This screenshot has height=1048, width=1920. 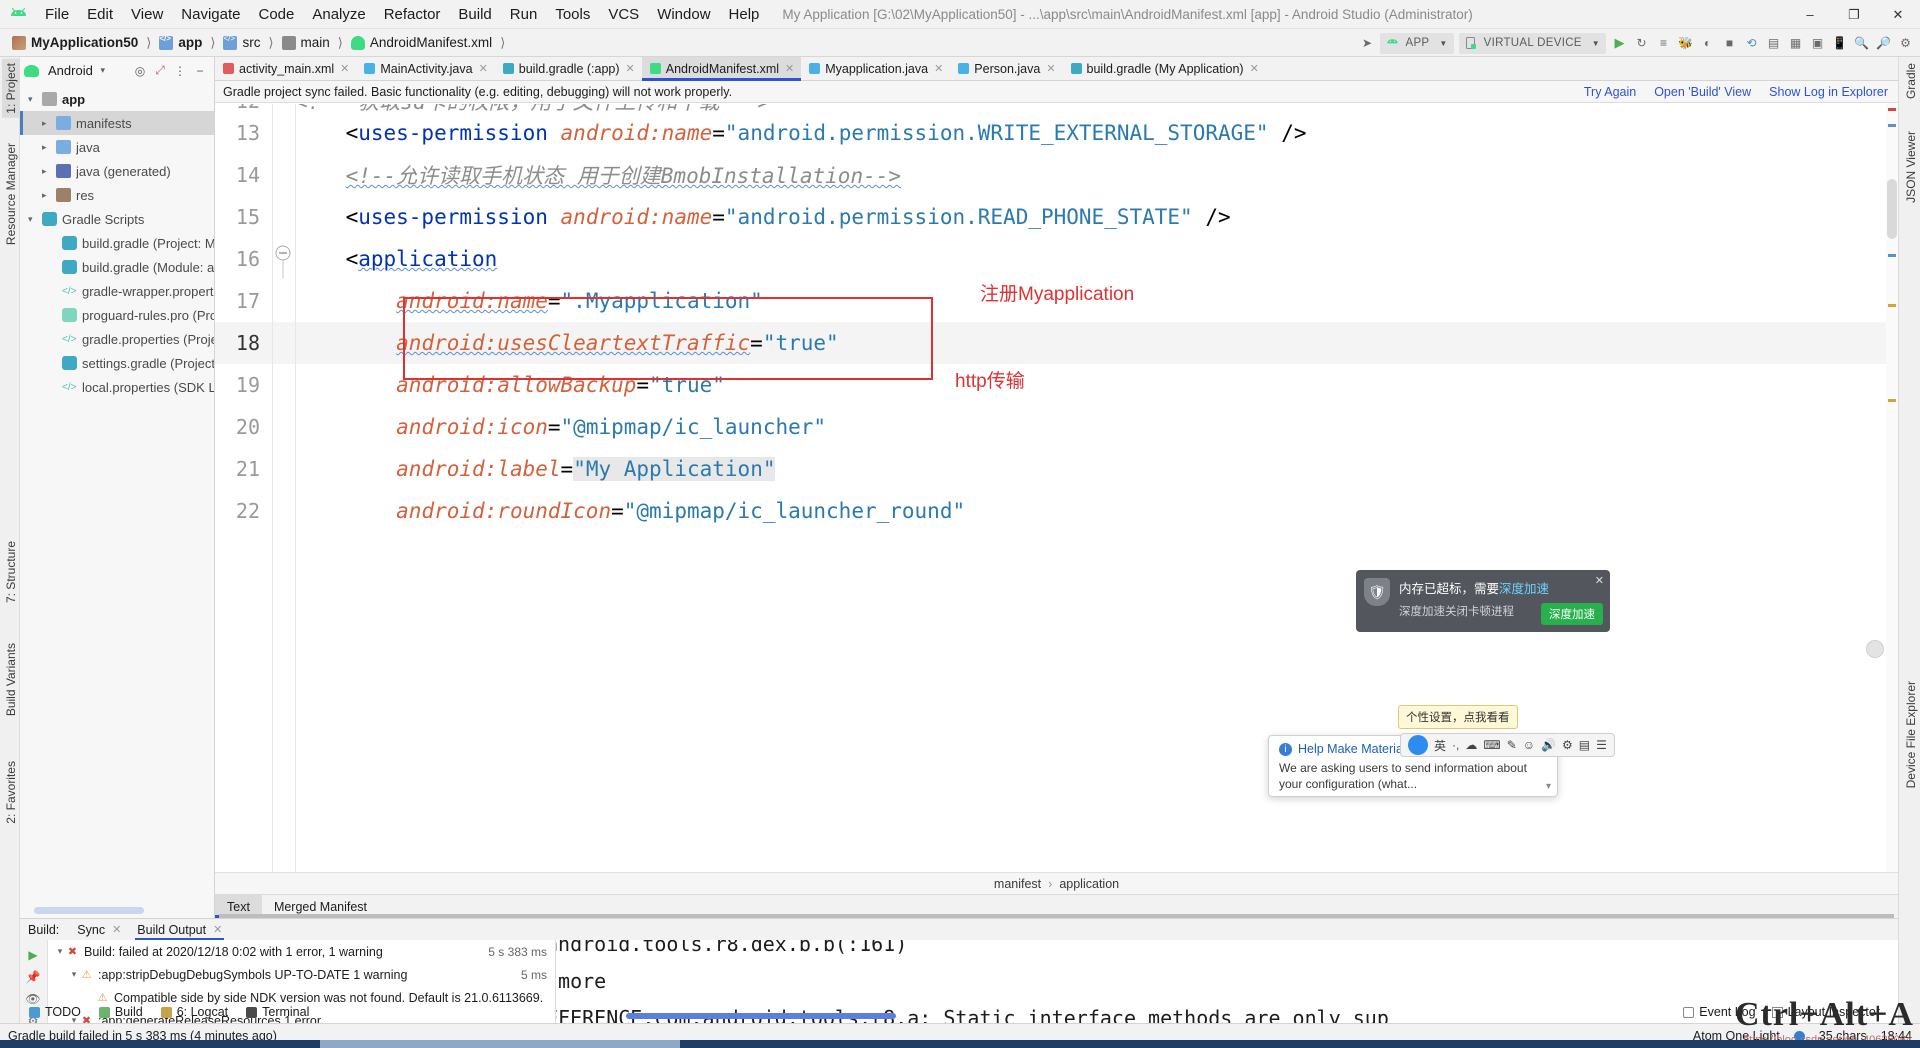 I want to click on rail-tab-device-file-explorer: Device File Explorer, so click(x=1911, y=734).